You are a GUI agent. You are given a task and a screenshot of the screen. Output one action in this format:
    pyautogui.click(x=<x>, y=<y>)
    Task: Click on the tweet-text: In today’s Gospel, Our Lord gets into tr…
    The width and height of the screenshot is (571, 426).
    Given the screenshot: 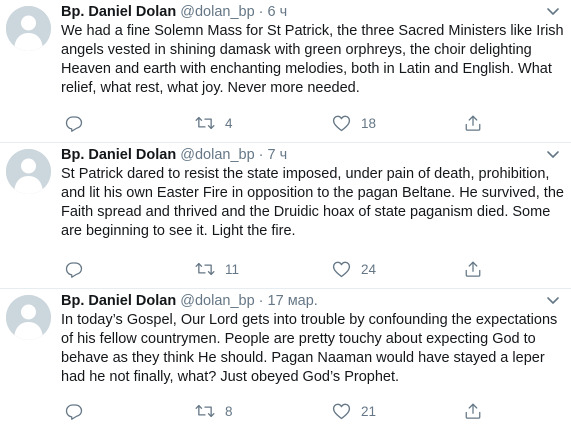 What is the action you would take?
    pyautogui.click(x=309, y=348)
    